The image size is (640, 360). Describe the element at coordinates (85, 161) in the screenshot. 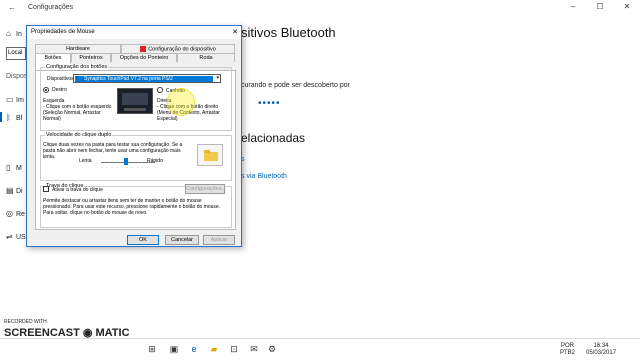

I see `slow-label: Lenta` at that location.